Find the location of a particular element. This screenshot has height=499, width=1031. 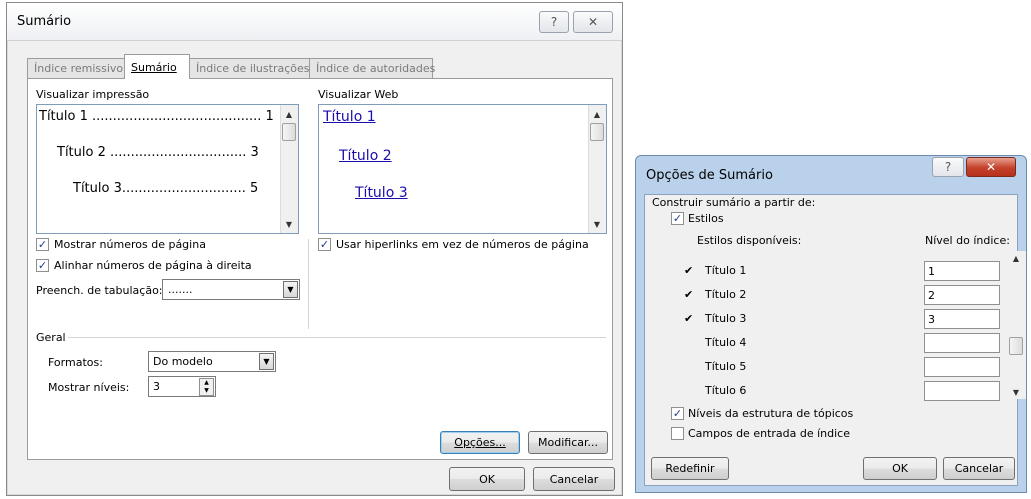

cancel-button: Cancelar is located at coordinates (574, 479).